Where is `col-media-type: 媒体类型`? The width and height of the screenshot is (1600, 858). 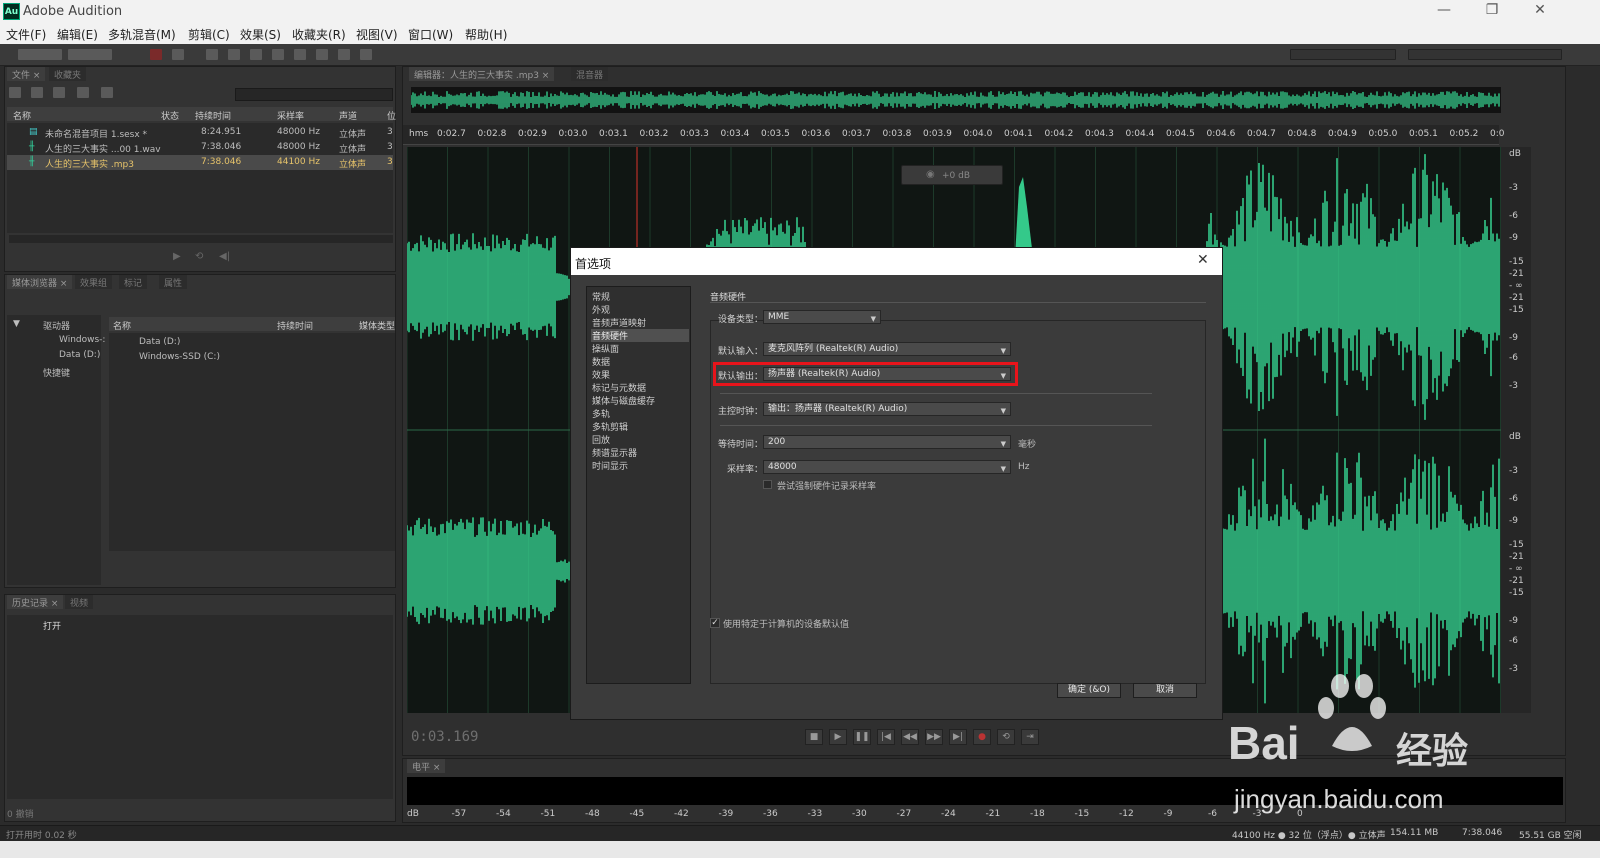 col-media-type: 媒体类型 is located at coordinates (377, 325).